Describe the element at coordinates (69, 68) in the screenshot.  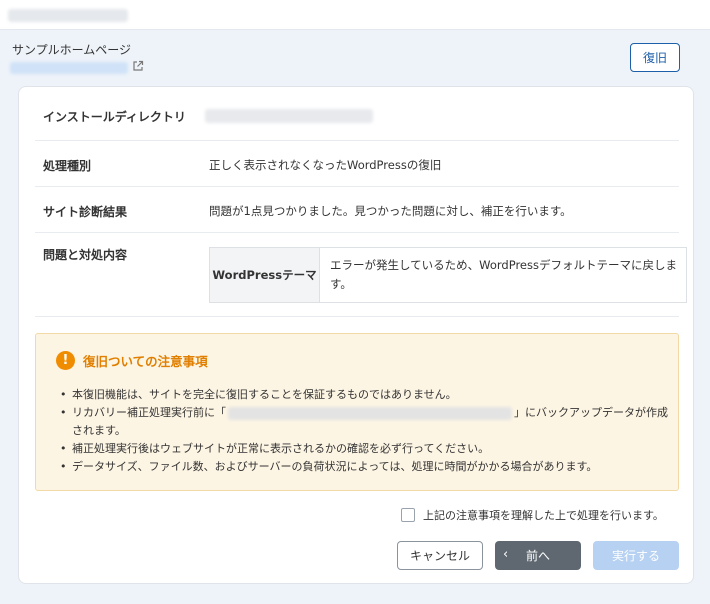
I see `site-url-link` at that location.